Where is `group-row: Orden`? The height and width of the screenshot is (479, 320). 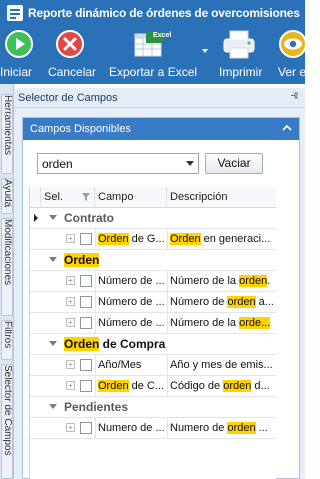 group-row: Orden is located at coordinates (153, 260).